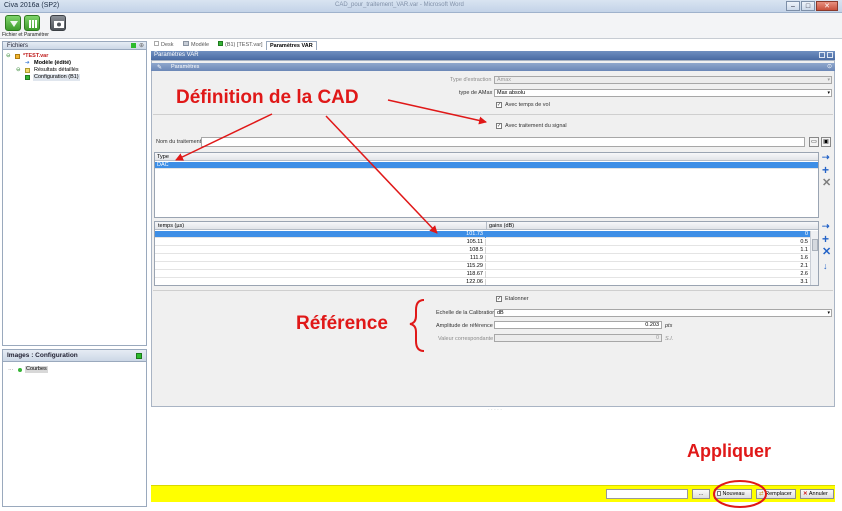  I want to click on arrow-to-type-table, so click(224, 137).